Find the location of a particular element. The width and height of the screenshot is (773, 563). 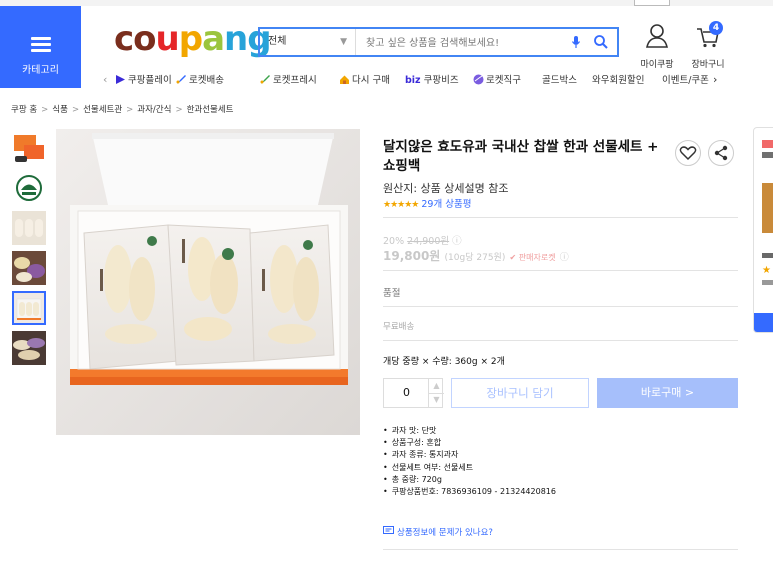

quantity-down-icon: ▼ is located at coordinates (436, 400).